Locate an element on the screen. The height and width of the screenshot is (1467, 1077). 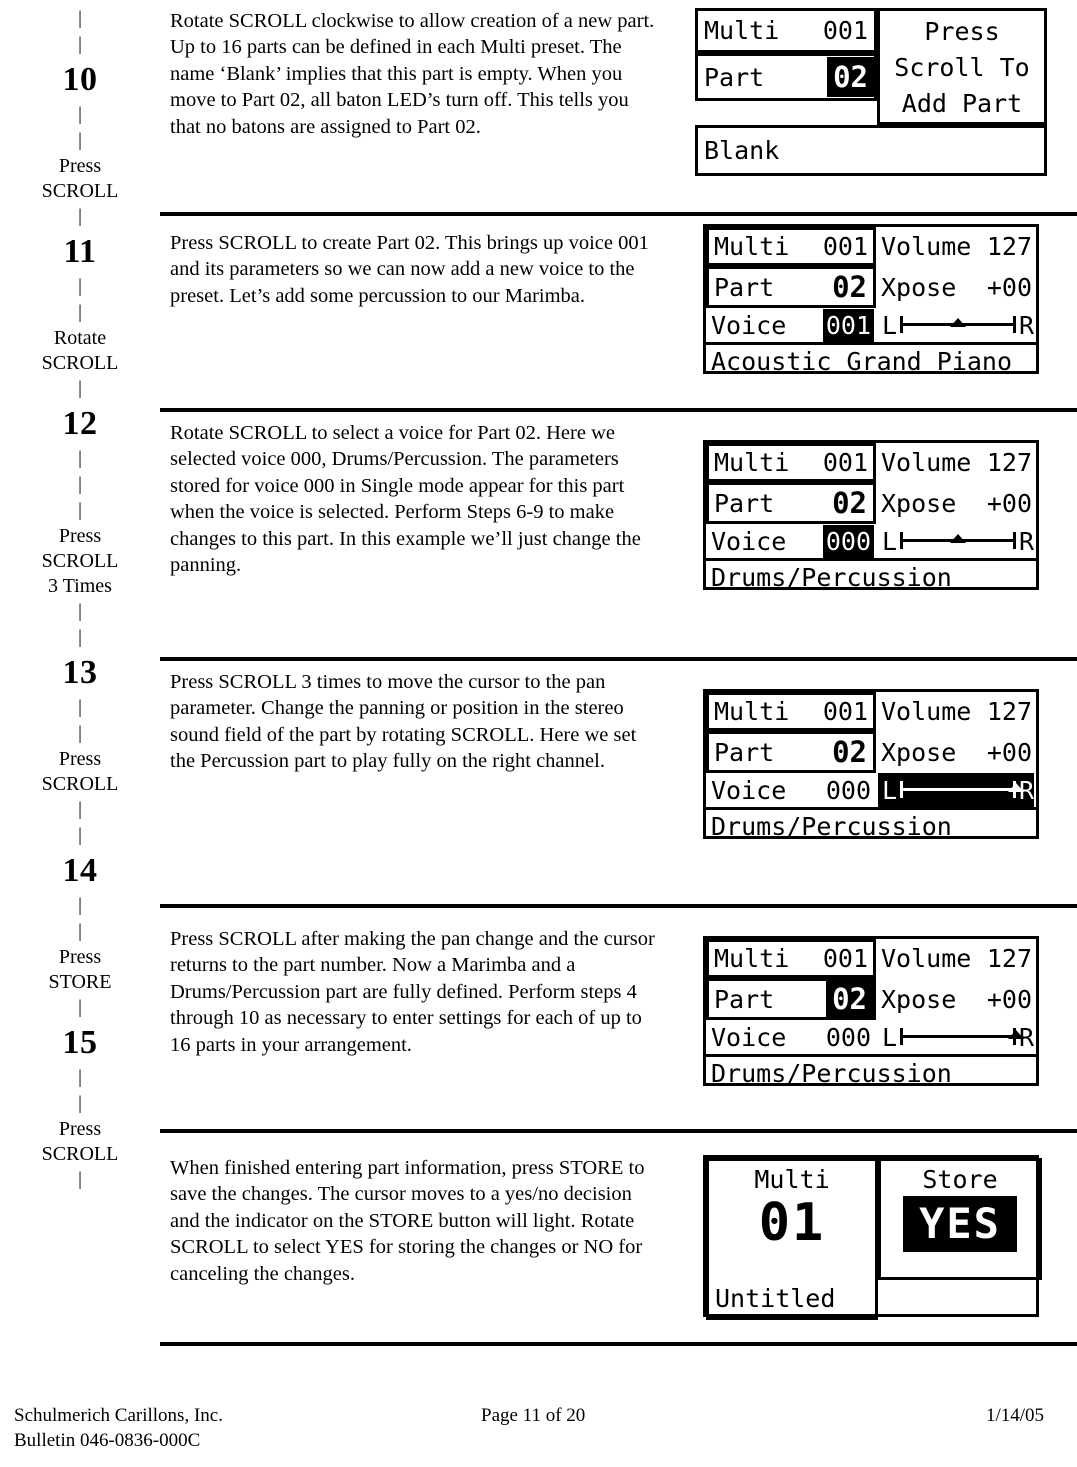
voice-label: Voice is located at coordinates (749, 325).